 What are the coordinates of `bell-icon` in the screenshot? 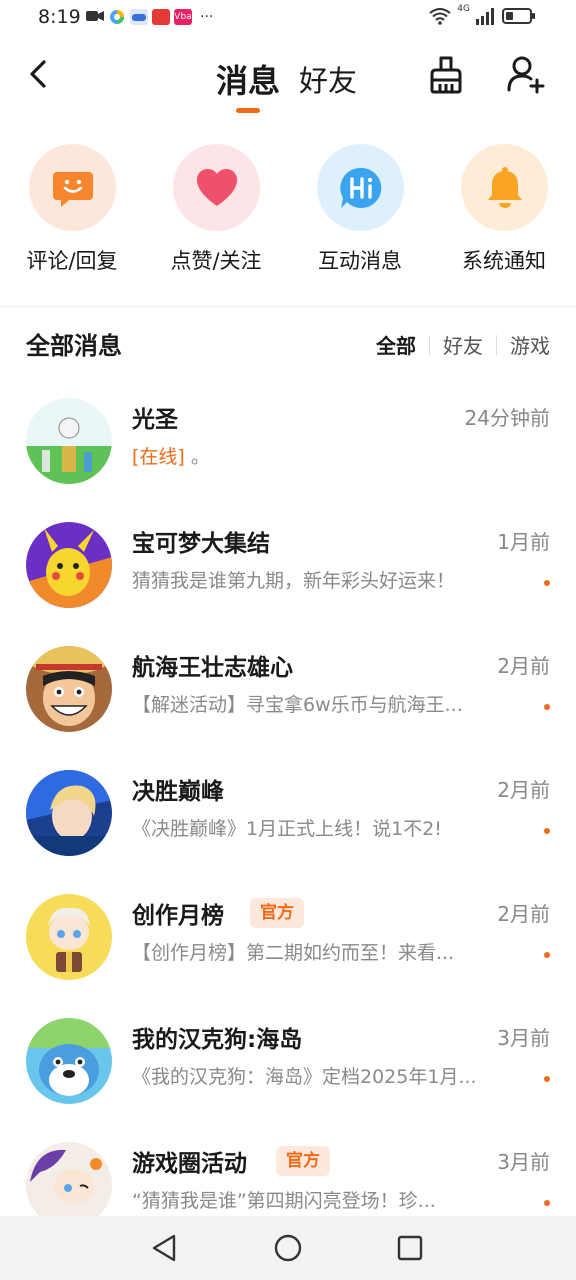 It's located at (505, 187).